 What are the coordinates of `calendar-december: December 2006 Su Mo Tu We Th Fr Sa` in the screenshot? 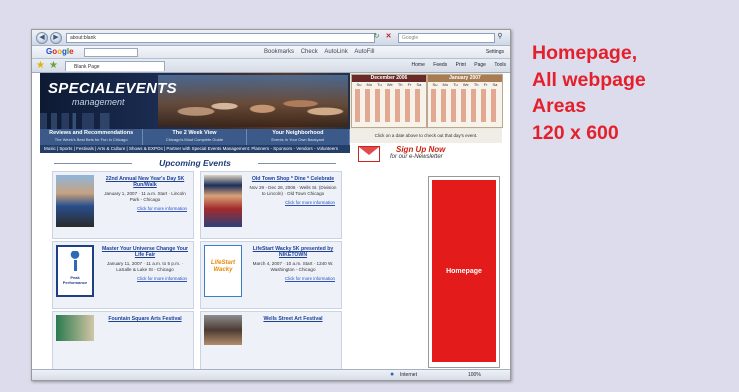 It's located at (389, 101).